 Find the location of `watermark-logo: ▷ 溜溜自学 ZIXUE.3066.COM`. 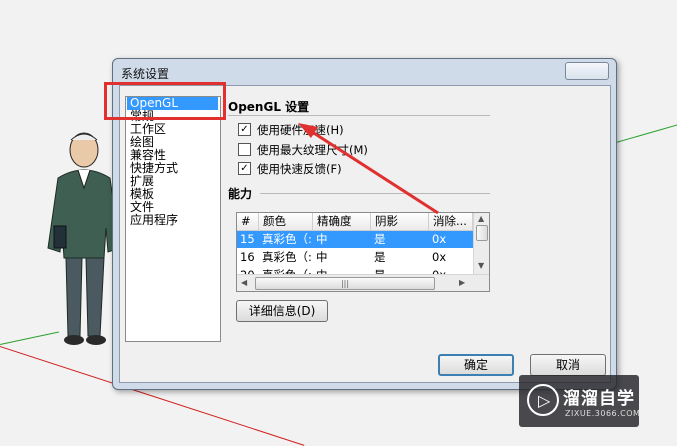

watermark-logo: ▷ 溜溜自学 ZIXUE.3066.COM is located at coordinates (580, 401).